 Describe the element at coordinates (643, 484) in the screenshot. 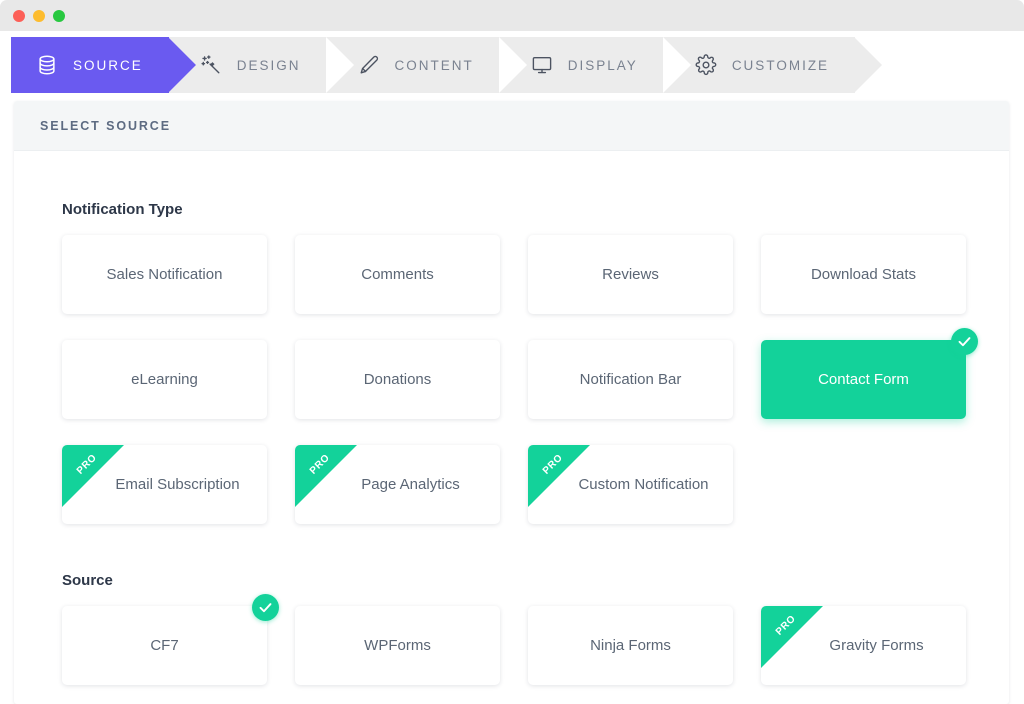

I see `card-label: Custom Notification` at that location.